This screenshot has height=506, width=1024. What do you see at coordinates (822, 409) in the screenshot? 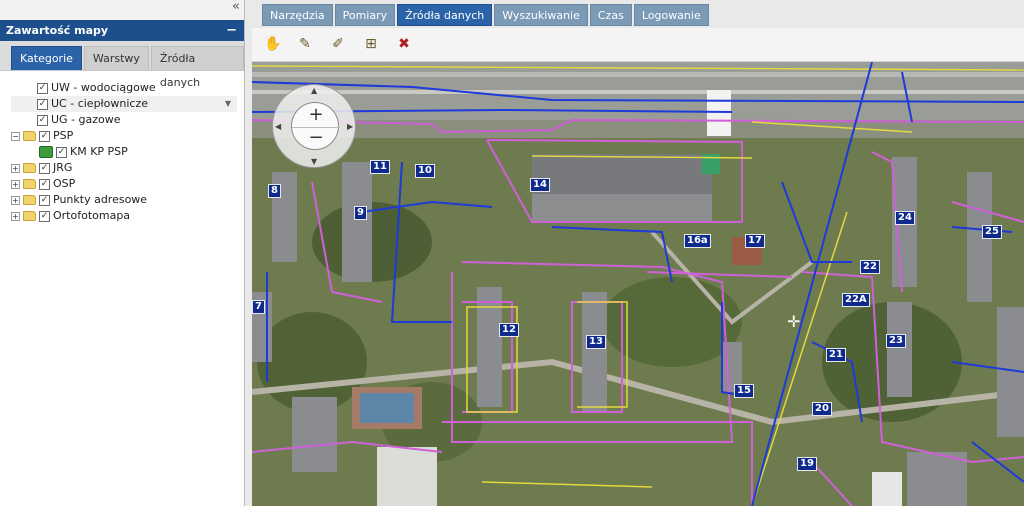
I see `building-label: 20` at bounding box center [822, 409].